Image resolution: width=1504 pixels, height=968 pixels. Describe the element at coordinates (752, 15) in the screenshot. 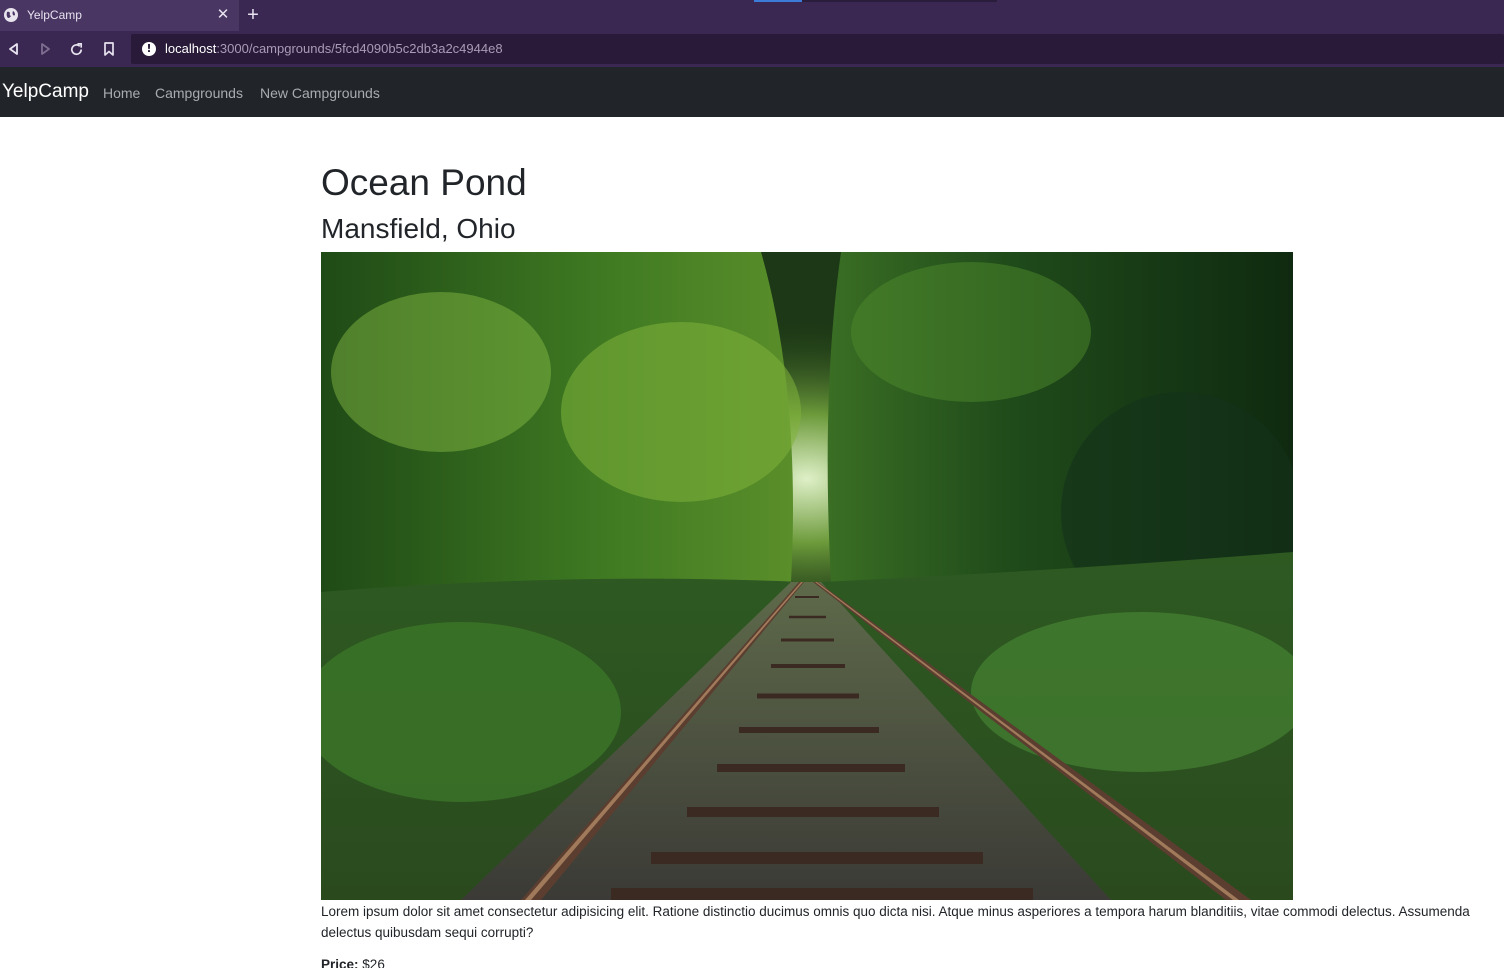

I see `browser-tab-bar: YelpCamp ✕ +` at that location.